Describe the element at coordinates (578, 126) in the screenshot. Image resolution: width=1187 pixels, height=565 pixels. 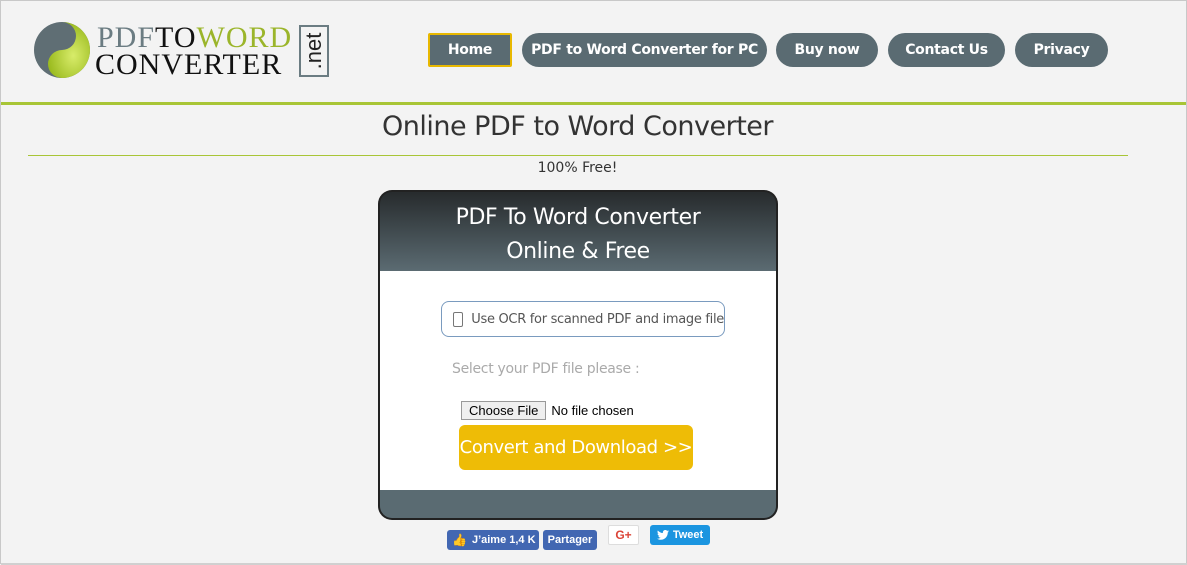
I see `page-title: Online PDF to Word Converter` at that location.